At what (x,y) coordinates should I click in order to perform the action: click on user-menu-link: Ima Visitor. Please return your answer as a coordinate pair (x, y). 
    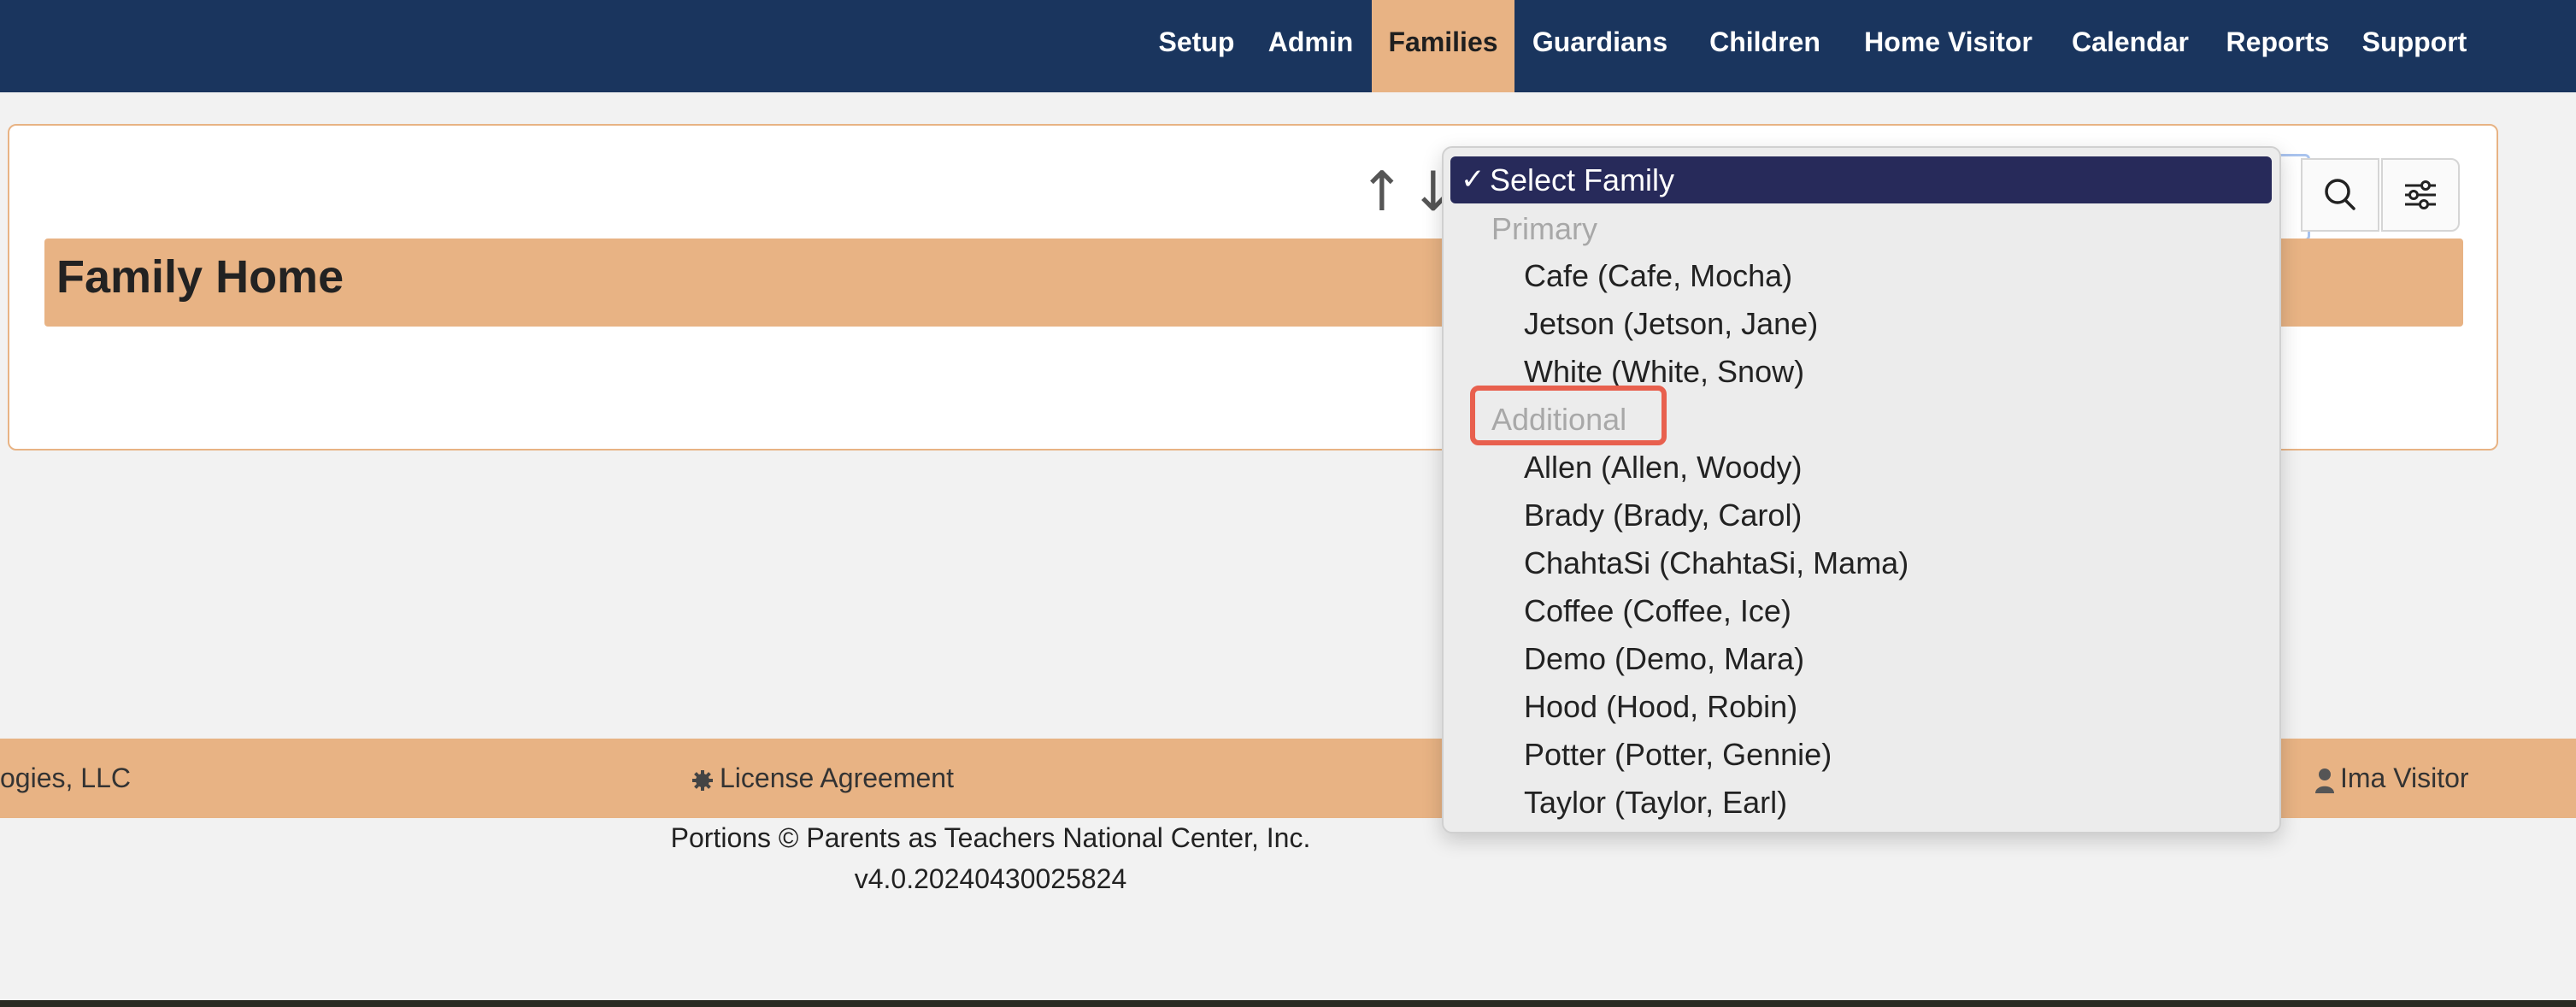
    Looking at the image, I should click on (2391, 778).